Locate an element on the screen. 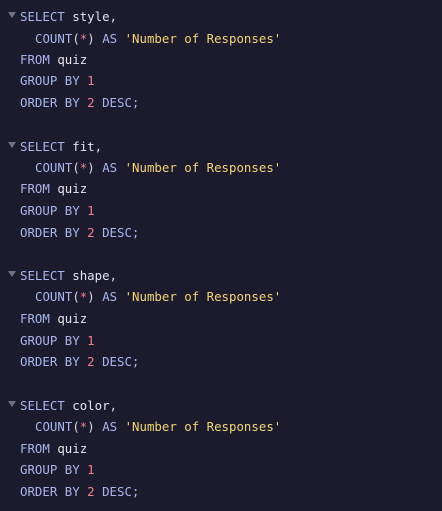  column-name: fit is located at coordinates (83, 146).